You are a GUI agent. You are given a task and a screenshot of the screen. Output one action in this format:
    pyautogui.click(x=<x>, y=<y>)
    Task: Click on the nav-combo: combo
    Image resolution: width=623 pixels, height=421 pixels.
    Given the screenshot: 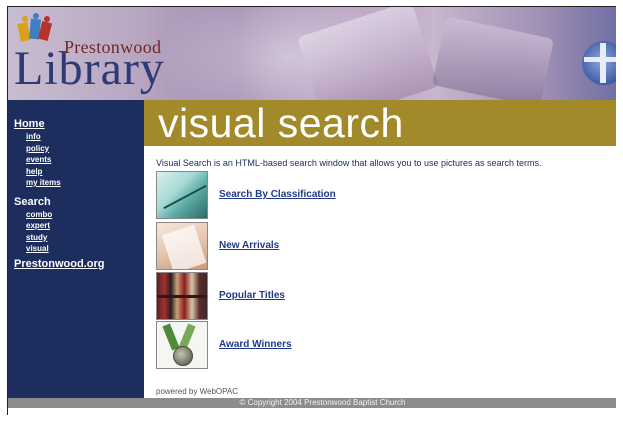 What is the action you would take?
    pyautogui.click(x=76, y=215)
    